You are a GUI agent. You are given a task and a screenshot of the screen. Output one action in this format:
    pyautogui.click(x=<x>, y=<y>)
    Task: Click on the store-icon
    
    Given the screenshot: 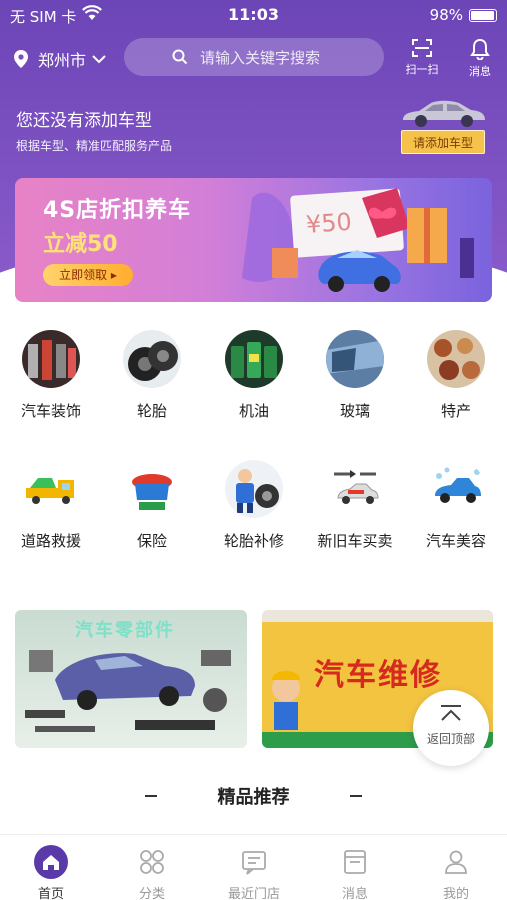 What is the action you would take?
    pyautogui.click(x=254, y=863)
    